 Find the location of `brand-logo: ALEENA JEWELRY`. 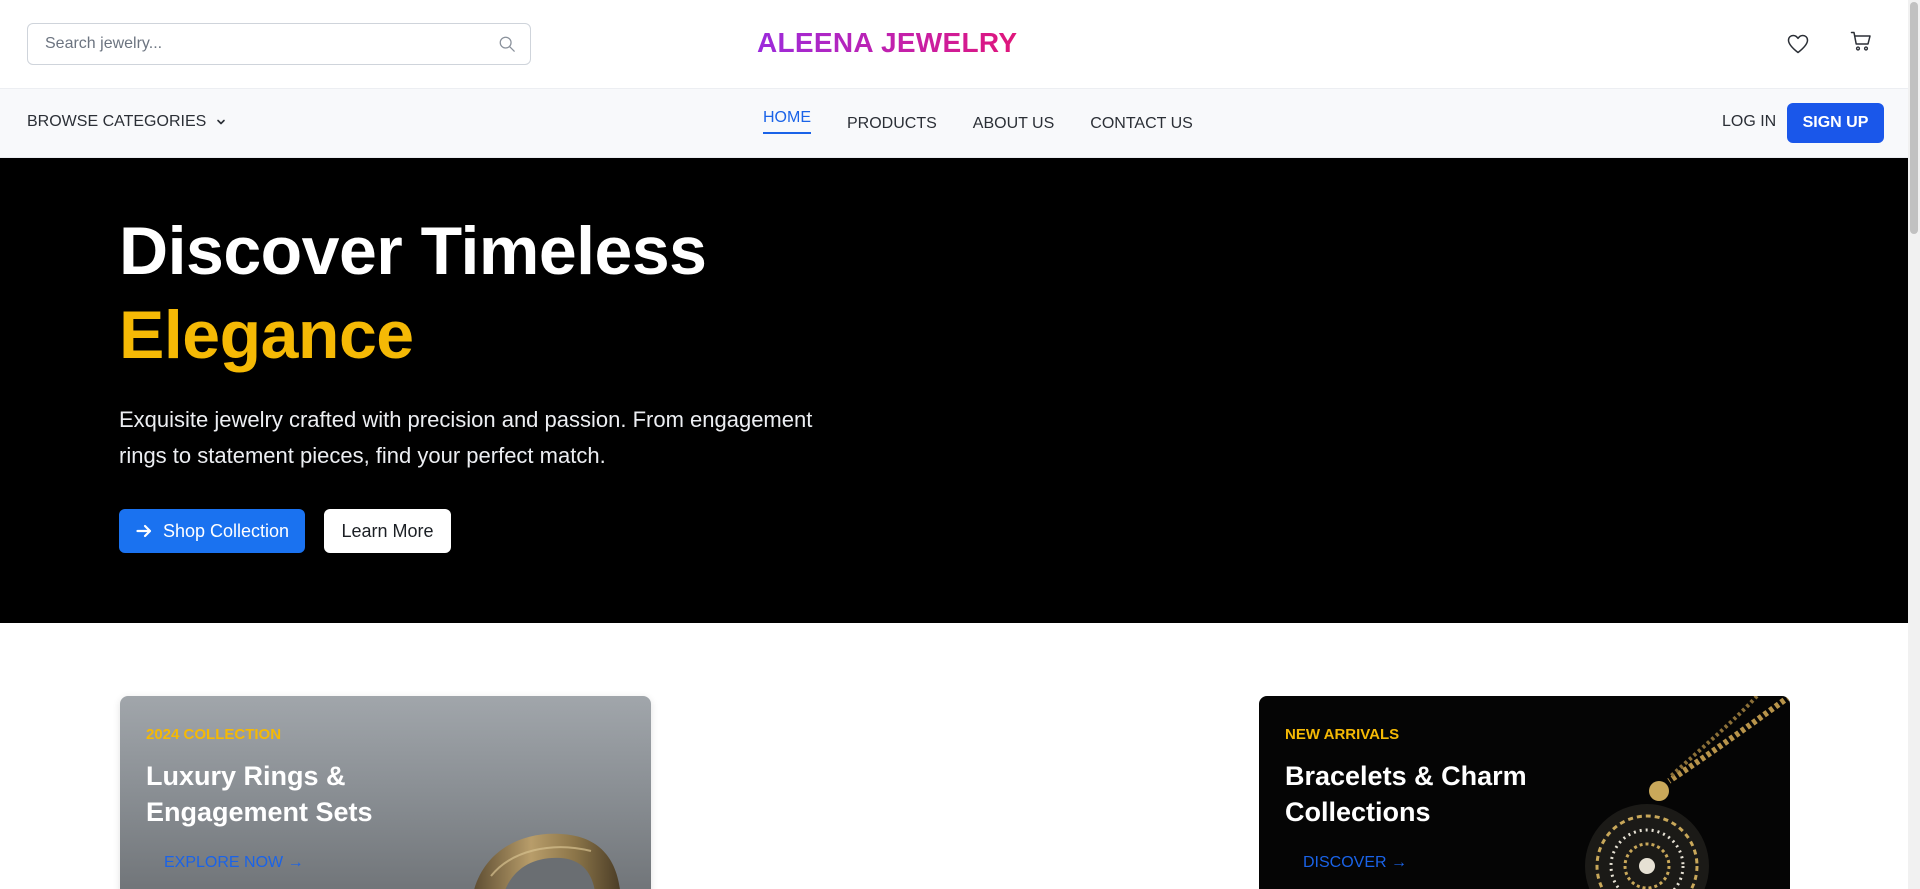

brand-logo: ALEENA JEWELRY is located at coordinates (887, 43).